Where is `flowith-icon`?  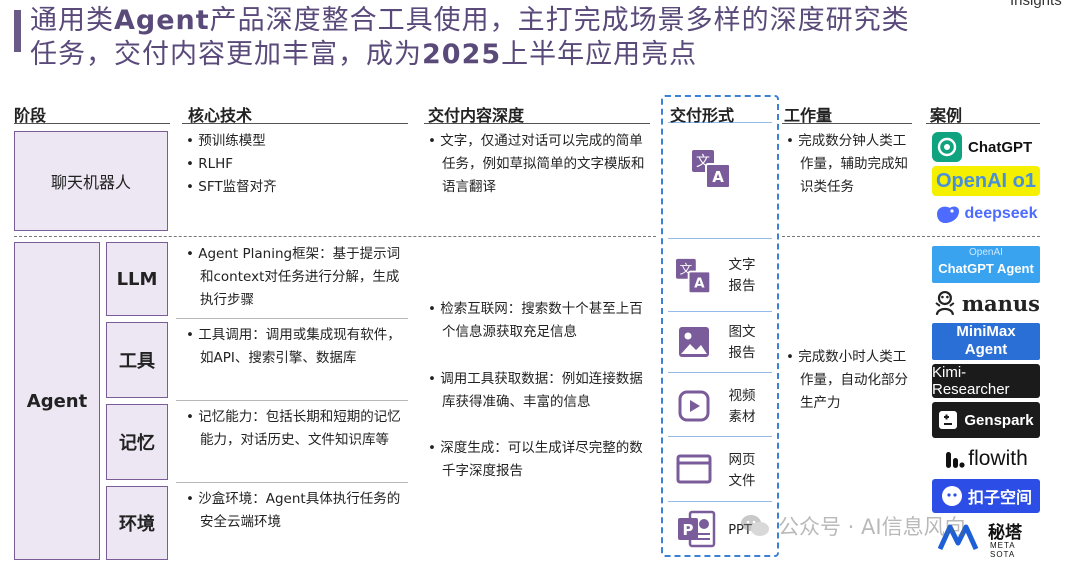 flowith-icon is located at coordinates (955, 460).